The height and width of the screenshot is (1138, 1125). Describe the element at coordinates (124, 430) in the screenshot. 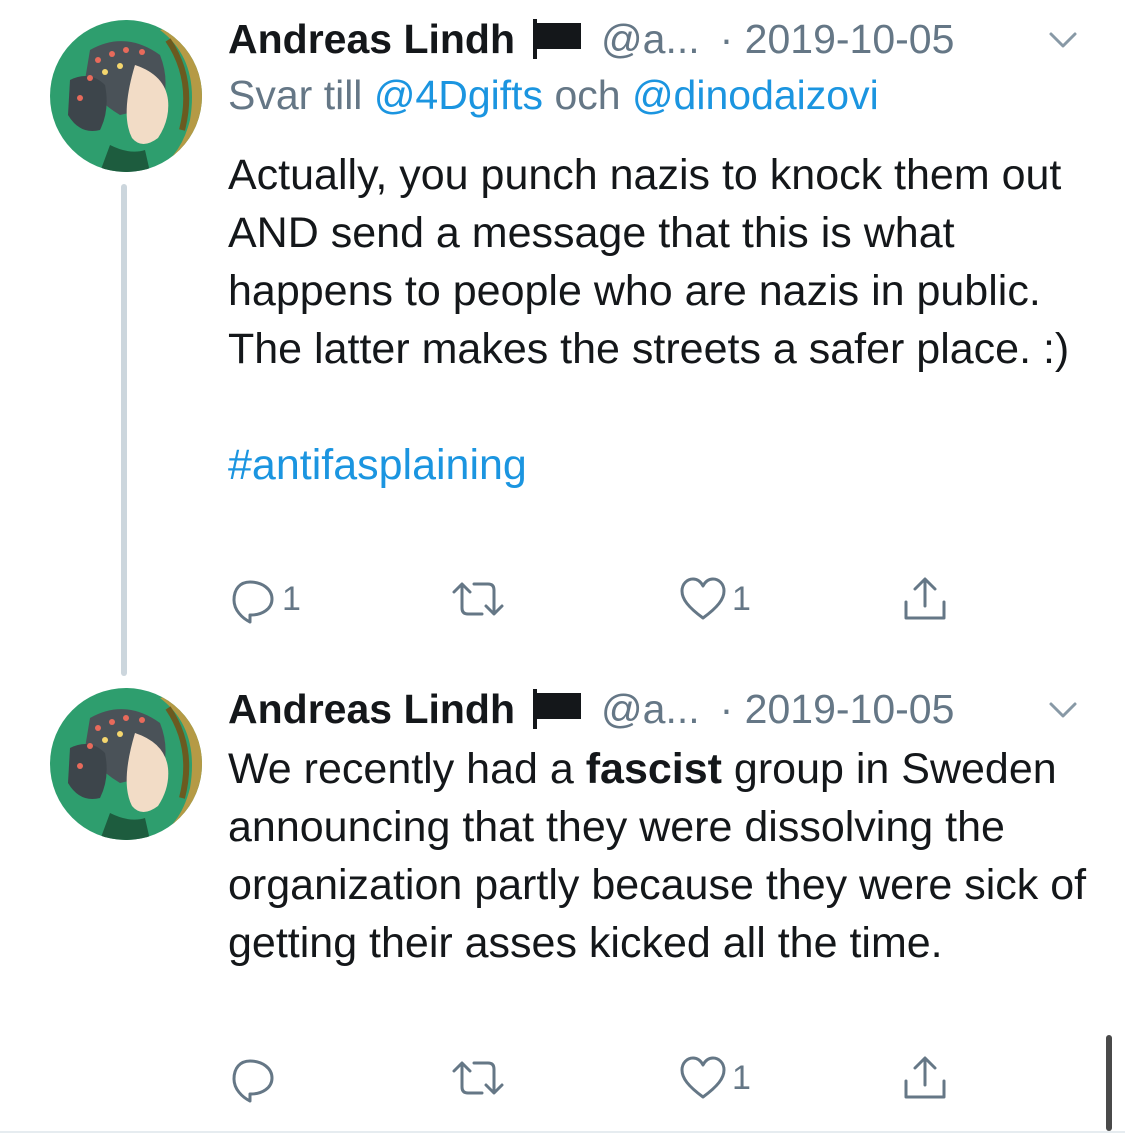

I see `thread-line` at that location.